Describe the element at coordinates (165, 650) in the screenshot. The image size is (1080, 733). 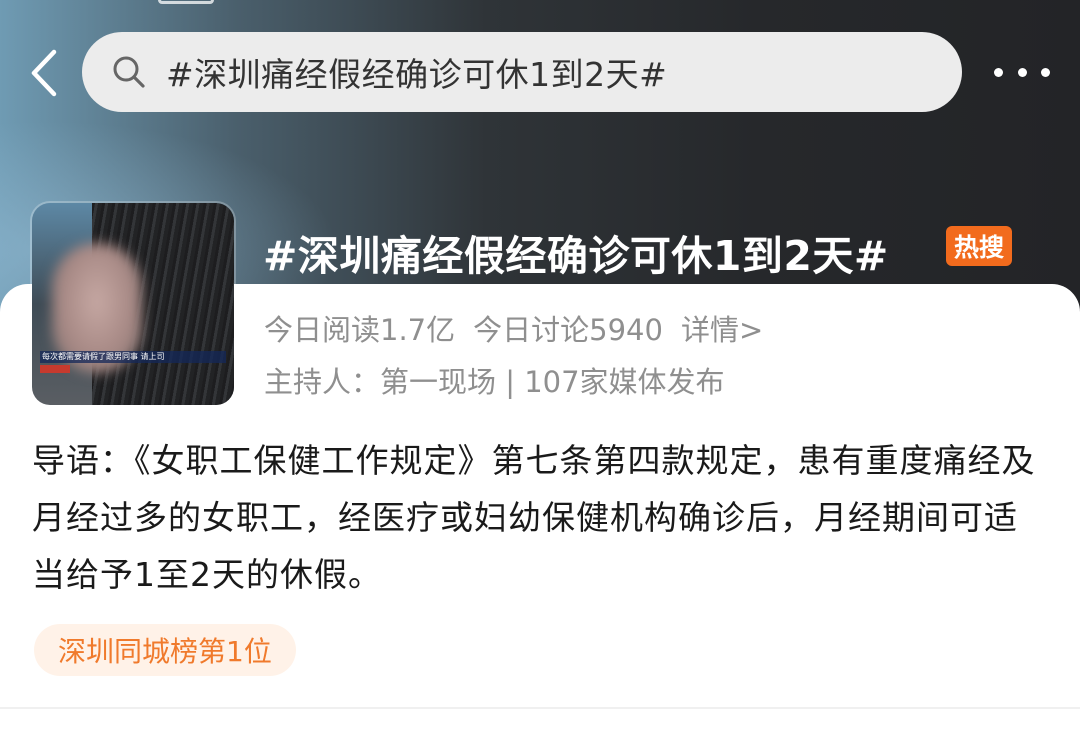
I see `city-rank-chip: 深圳同城榜第1位` at that location.